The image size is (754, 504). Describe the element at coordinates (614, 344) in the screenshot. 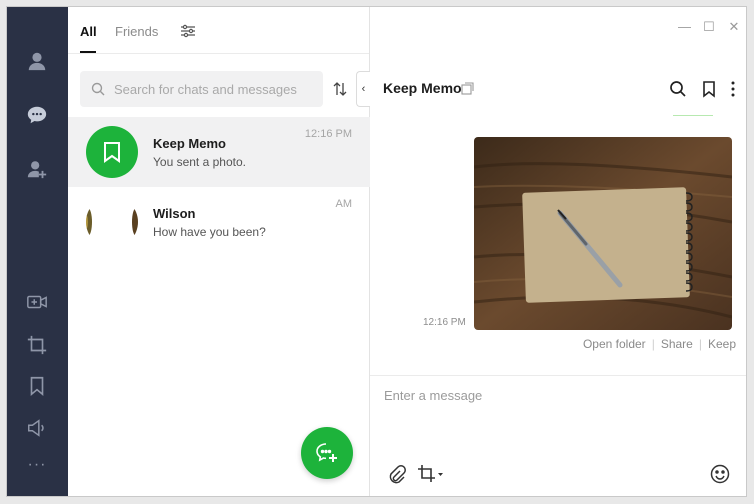

I see `open-folder-link: Open folder` at that location.